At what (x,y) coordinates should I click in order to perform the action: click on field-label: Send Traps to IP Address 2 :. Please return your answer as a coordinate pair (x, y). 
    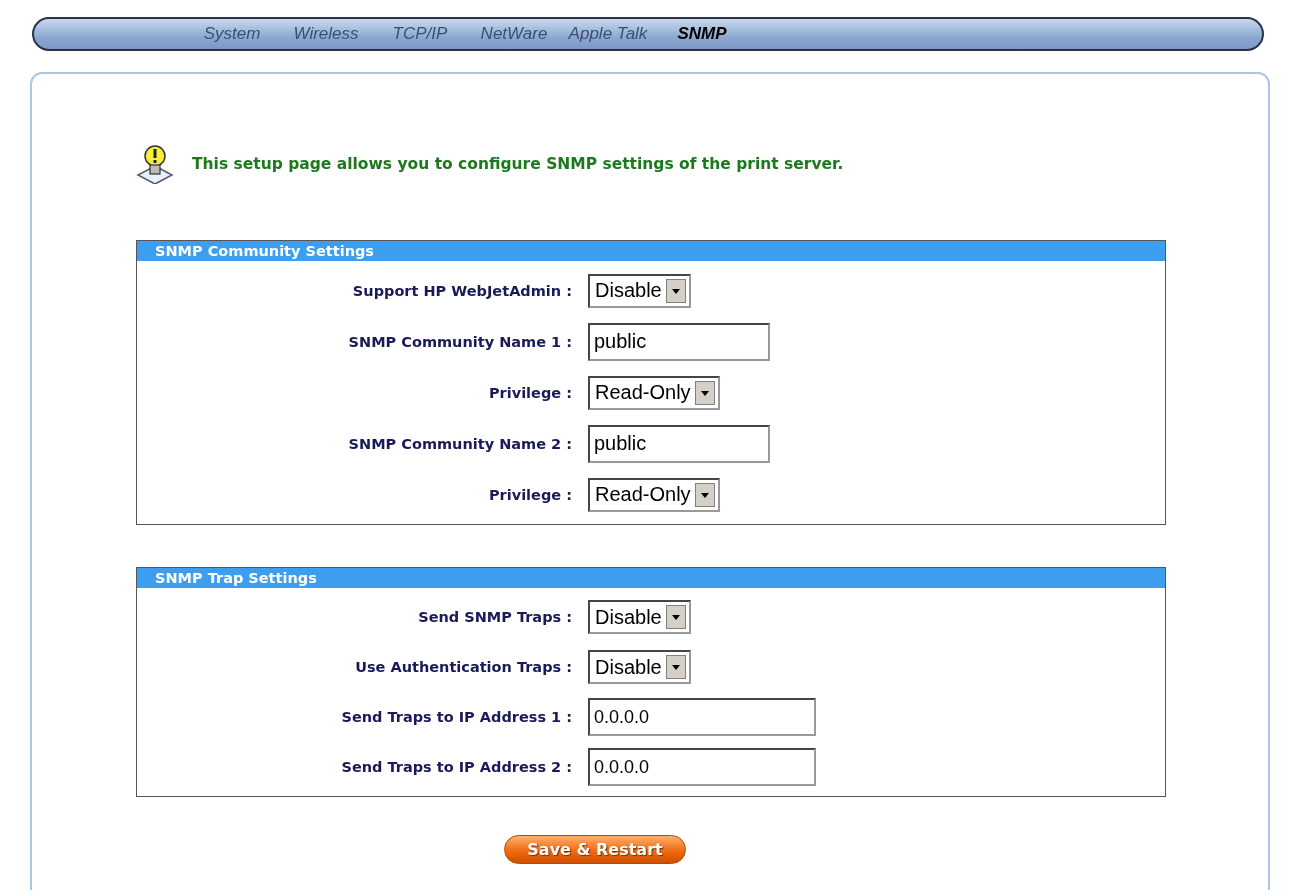
    Looking at the image, I should click on (456, 767).